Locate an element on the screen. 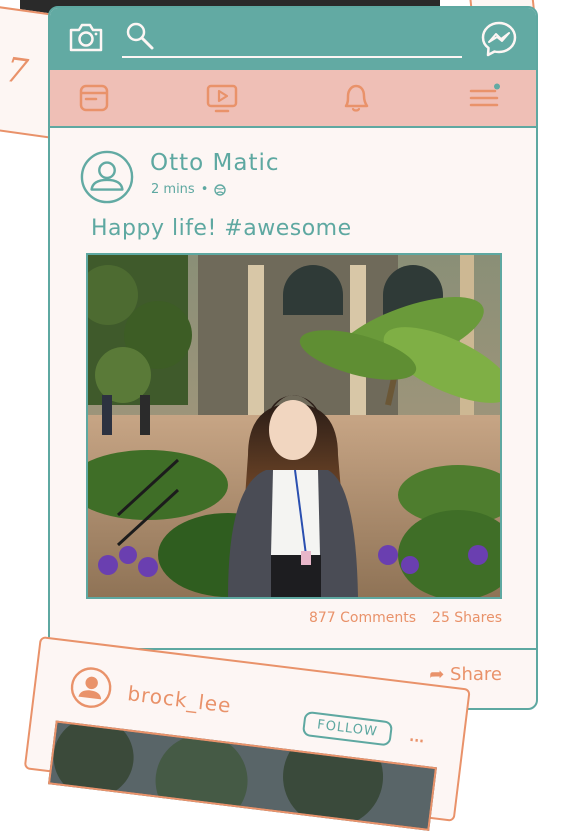 The width and height of the screenshot is (572, 834). menu-icon is located at coordinates (484, 98).